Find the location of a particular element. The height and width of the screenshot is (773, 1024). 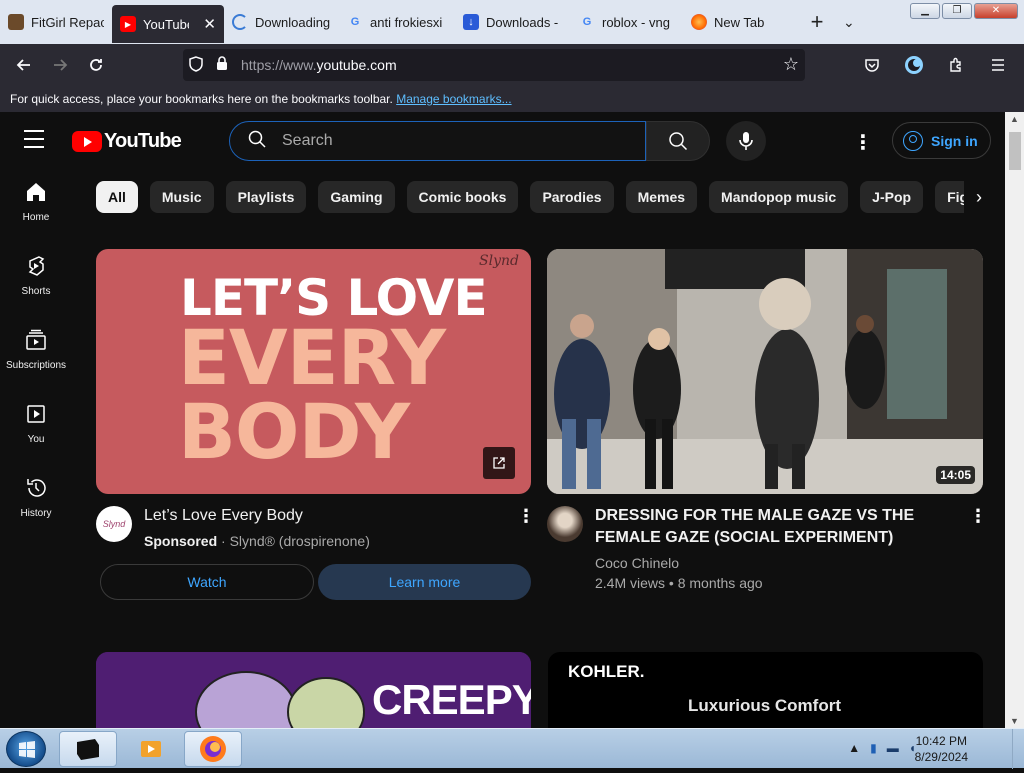

tab-fitgirl: FitGirl Repack is located at coordinates (56, 22).